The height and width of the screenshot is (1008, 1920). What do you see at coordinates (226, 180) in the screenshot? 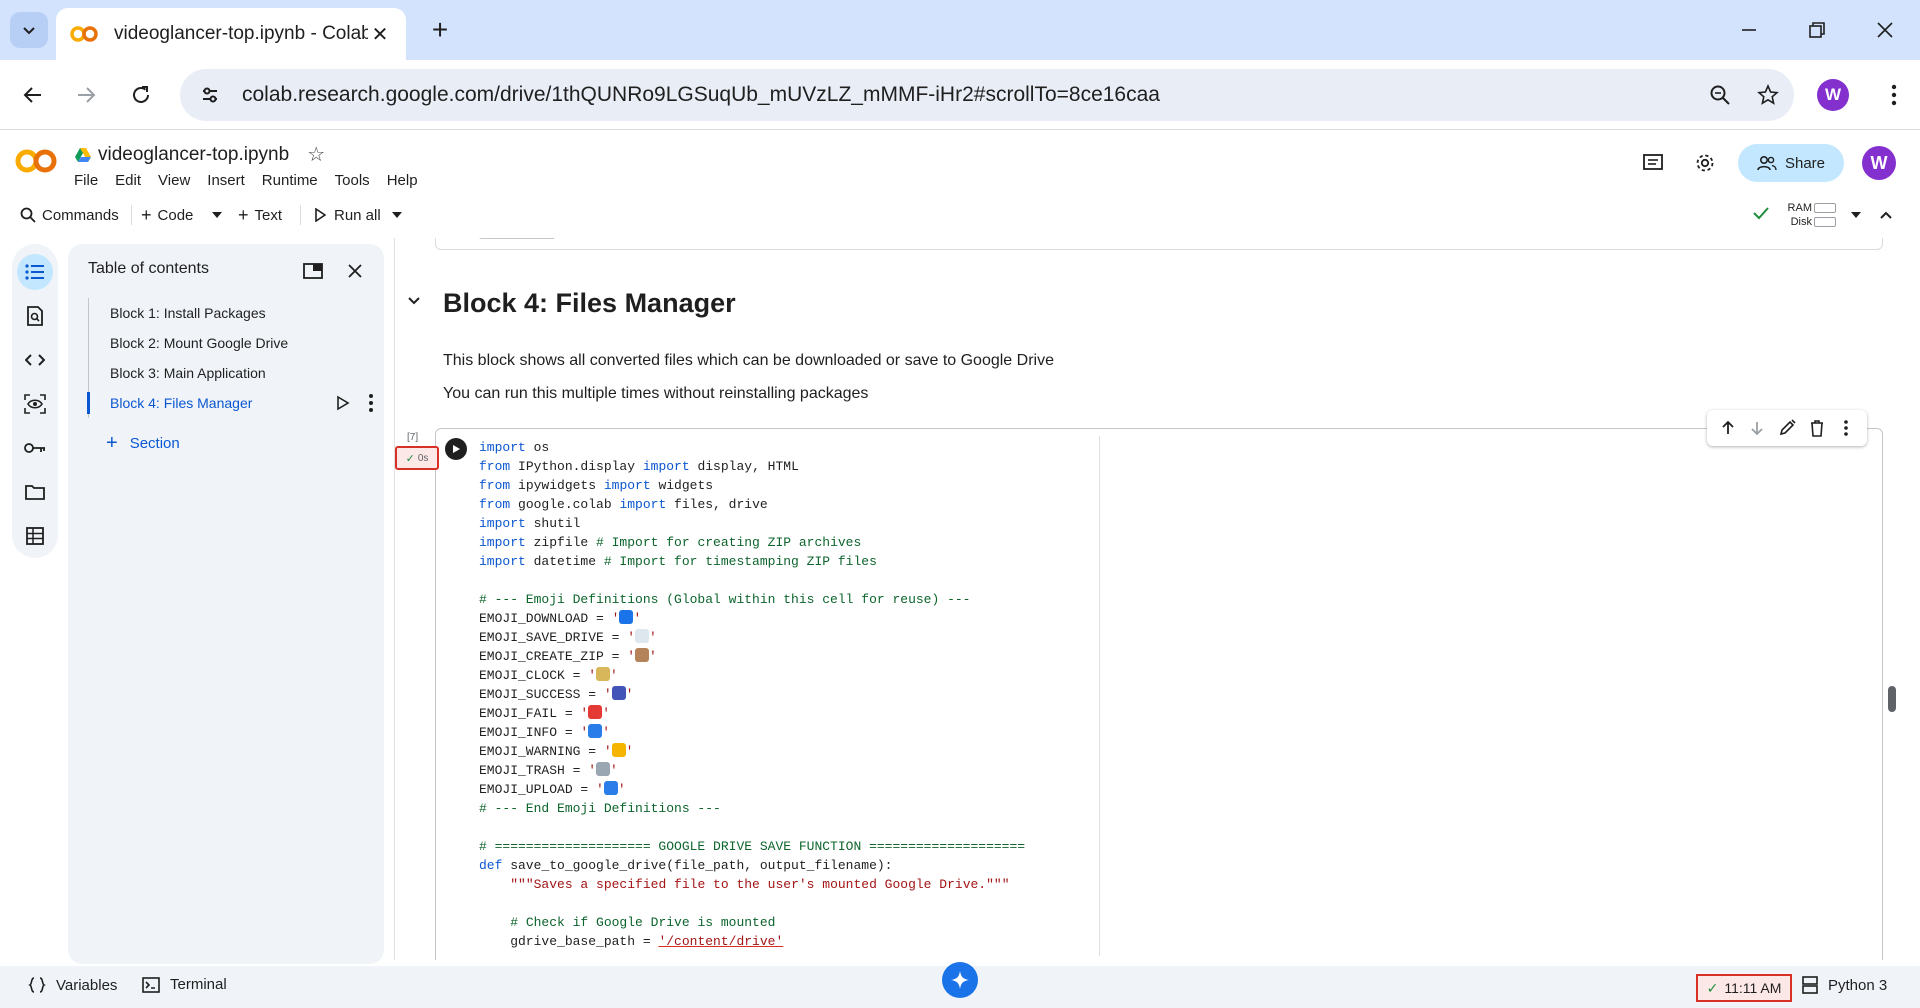
I see `menu-insert: Insert` at bounding box center [226, 180].